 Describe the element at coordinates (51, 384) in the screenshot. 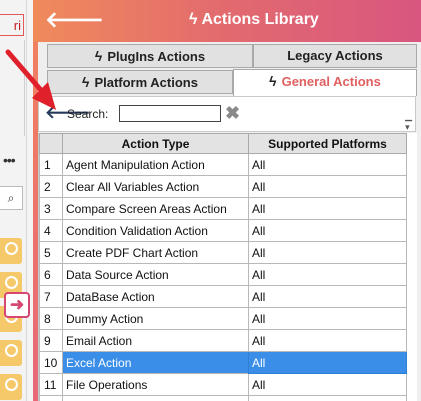

I see `row-number: 11` at that location.